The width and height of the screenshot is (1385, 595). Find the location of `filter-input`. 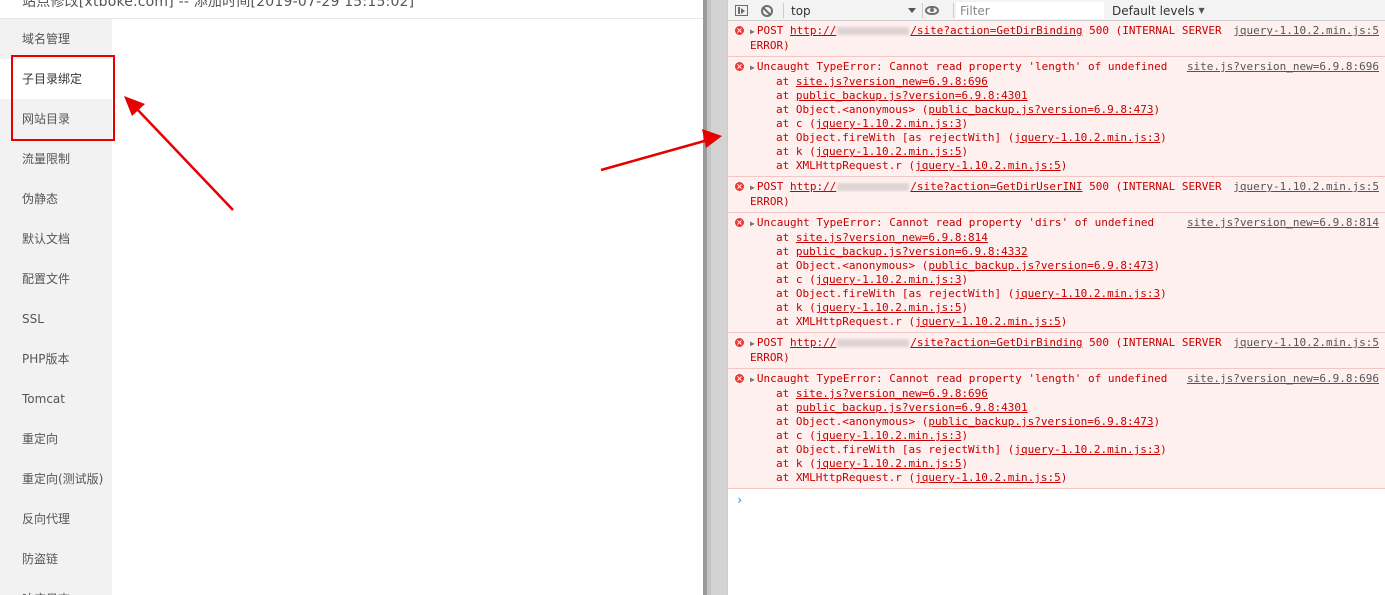

filter-input is located at coordinates (1030, 10).